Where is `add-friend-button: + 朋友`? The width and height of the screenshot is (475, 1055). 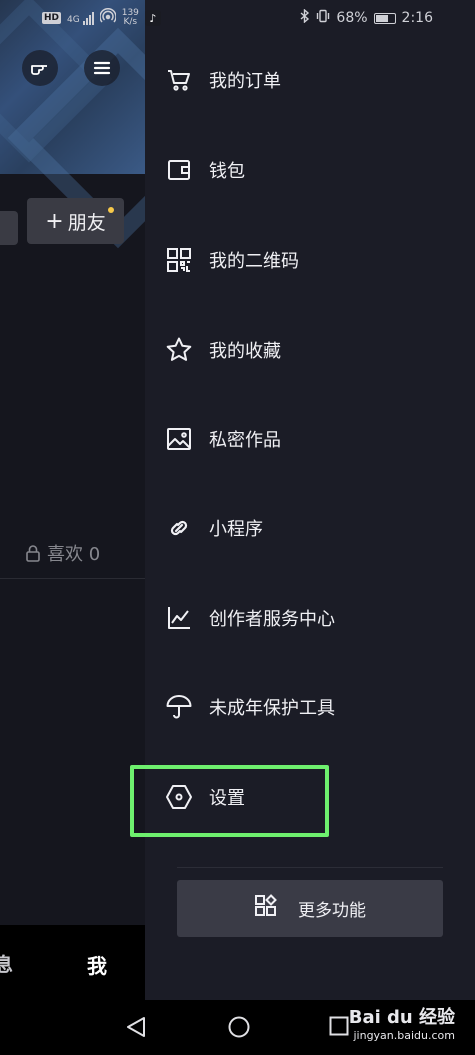 add-friend-button: + 朋友 is located at coordinates (75, 221).